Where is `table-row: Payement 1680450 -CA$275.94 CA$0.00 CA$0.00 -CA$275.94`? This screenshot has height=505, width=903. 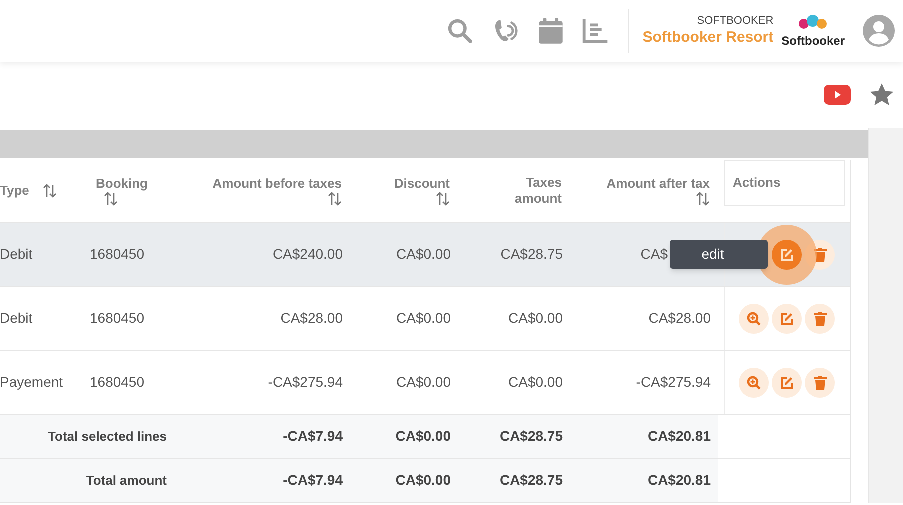
table-row: Payement 1680450 -CA$275.94 CA$0.00 CA$0.00 -CA$275.94 is located at coordinates (425, 382).